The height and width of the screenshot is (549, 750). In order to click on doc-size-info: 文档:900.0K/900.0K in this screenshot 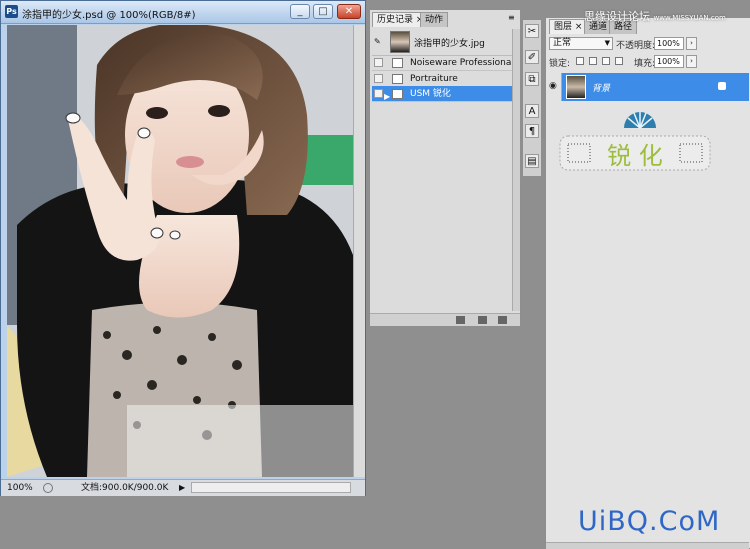, I will do `click(125, 488)`.